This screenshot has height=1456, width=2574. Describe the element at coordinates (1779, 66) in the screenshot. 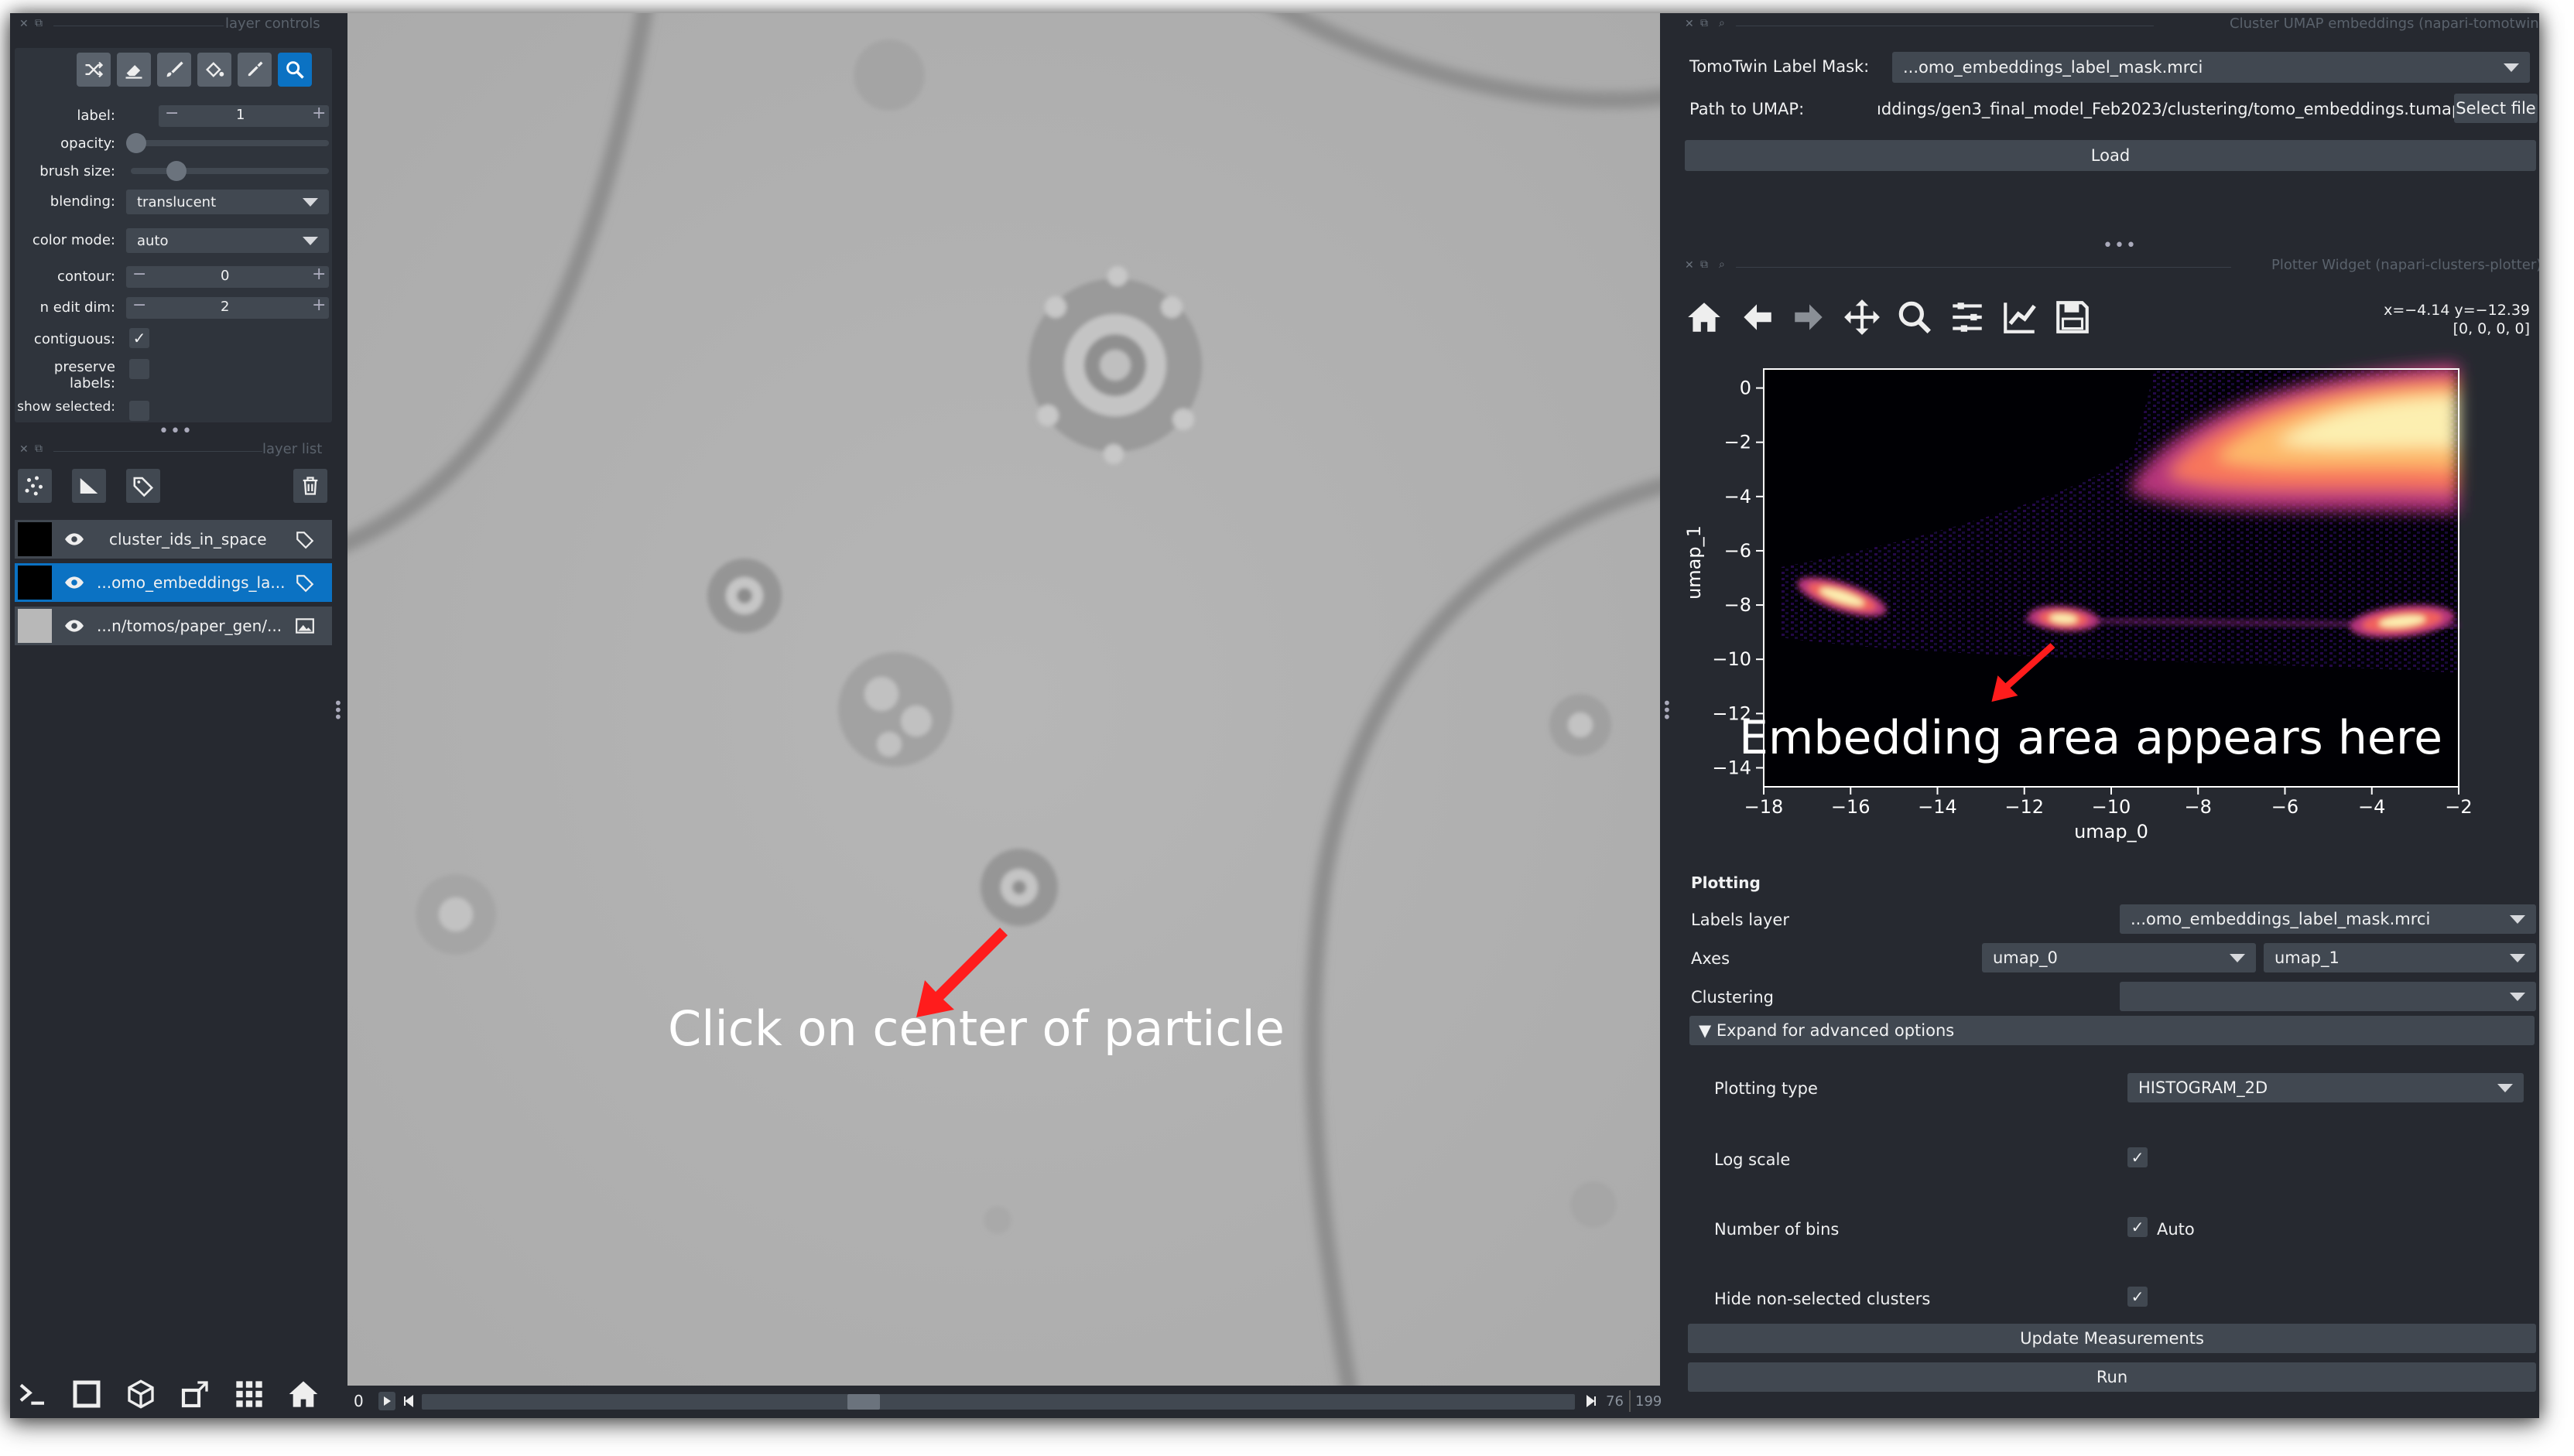

I see `mask-label: TomoTwin Label Mask:` at that location.